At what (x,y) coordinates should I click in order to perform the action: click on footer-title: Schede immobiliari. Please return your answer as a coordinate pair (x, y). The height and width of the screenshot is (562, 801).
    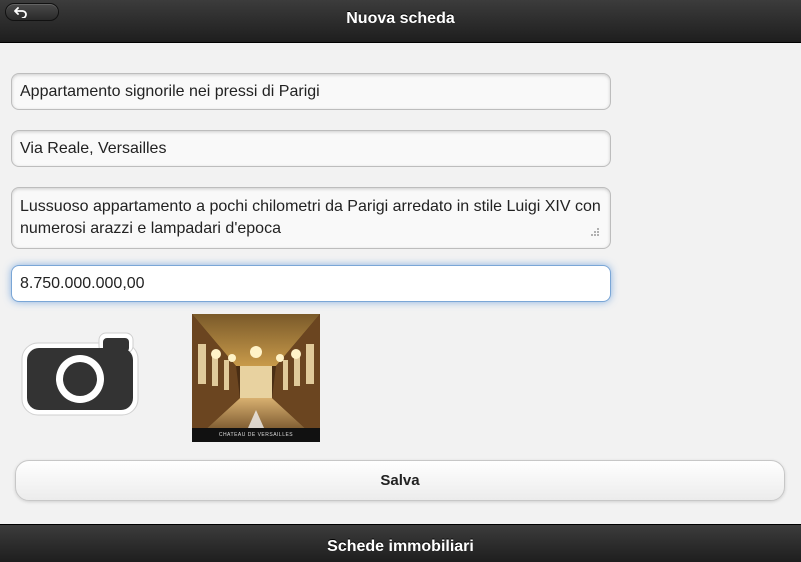
    Looking at the image, I should click on (400, 546).